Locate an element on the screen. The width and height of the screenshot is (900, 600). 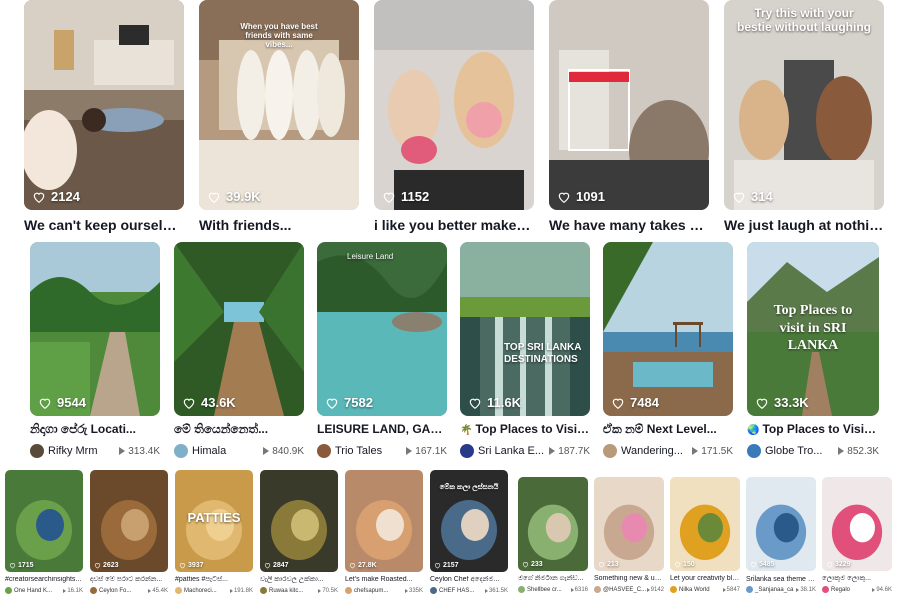
video-card: 43.6K මේ තියෙන්නෙත්... Himala 840.9K is located at coordinates (239, 352).